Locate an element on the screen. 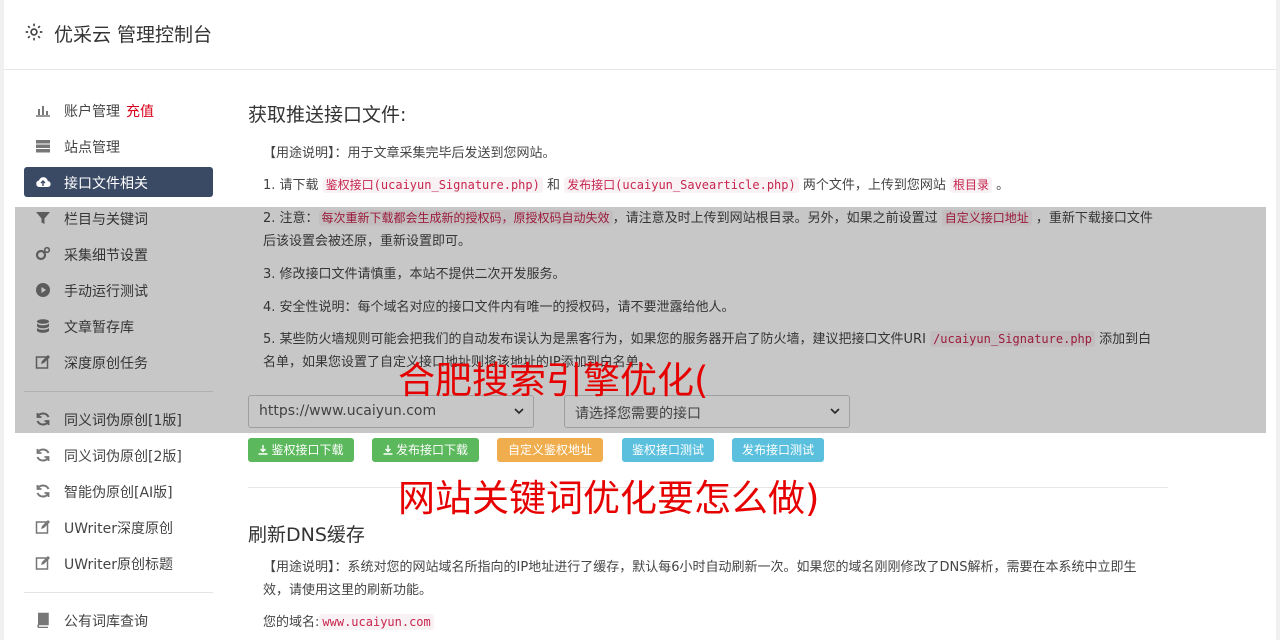  sidebar-item-interface-files: 接口文件相关 is located at coordinates (118, 182).